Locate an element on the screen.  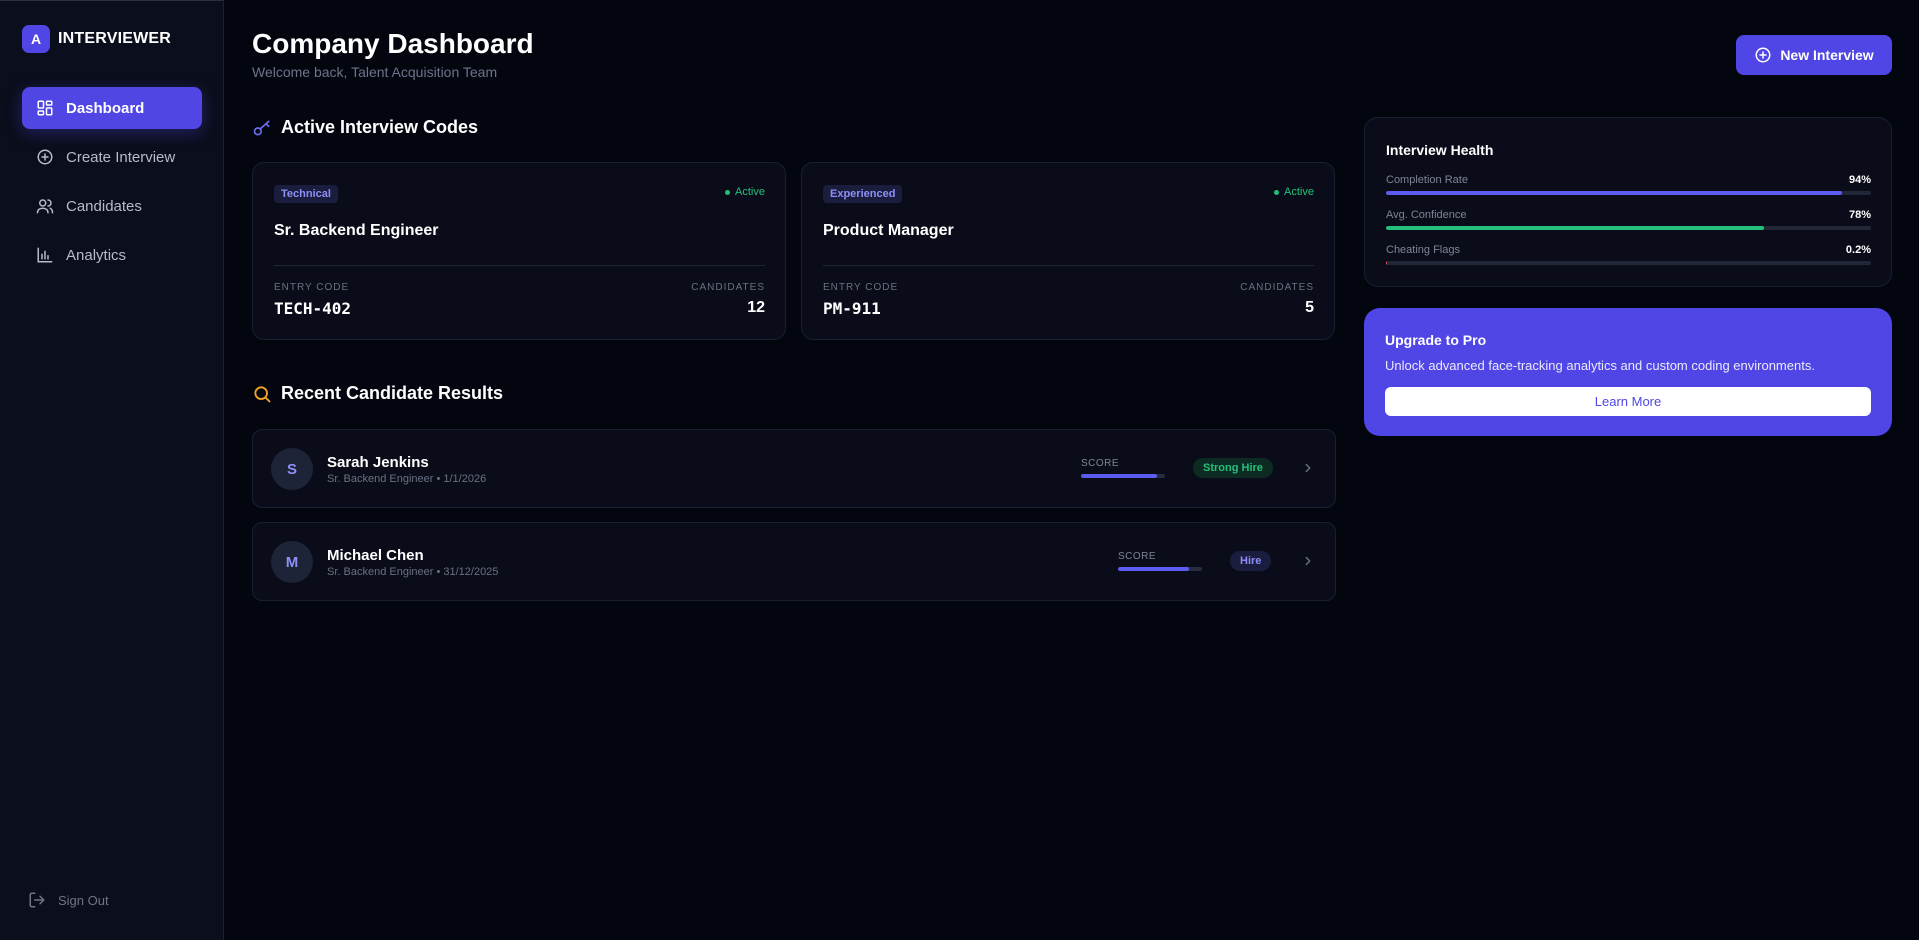
sidebar-item-label: Create Interview is located at coordinates (121, 157).